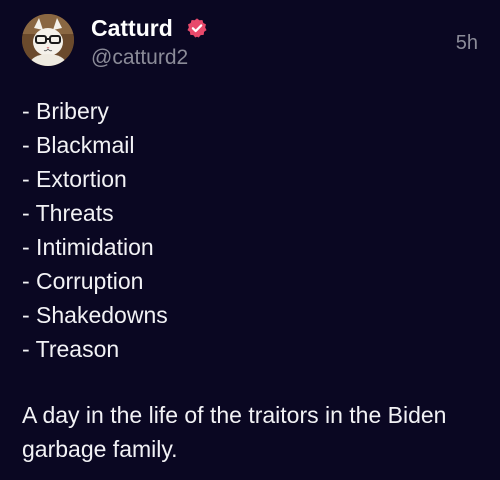  What do you see at coordinates (68, 213) in the screenshot?
I see `list-item: - Threats` at bounding box center [68, 213].